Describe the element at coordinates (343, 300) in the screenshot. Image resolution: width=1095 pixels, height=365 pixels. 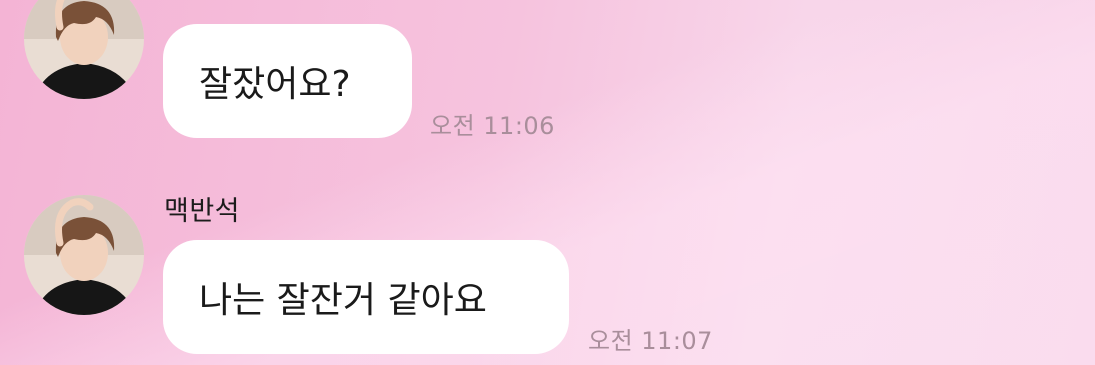
I see `message-text: 나는 잘잔거 같아요` at that location.